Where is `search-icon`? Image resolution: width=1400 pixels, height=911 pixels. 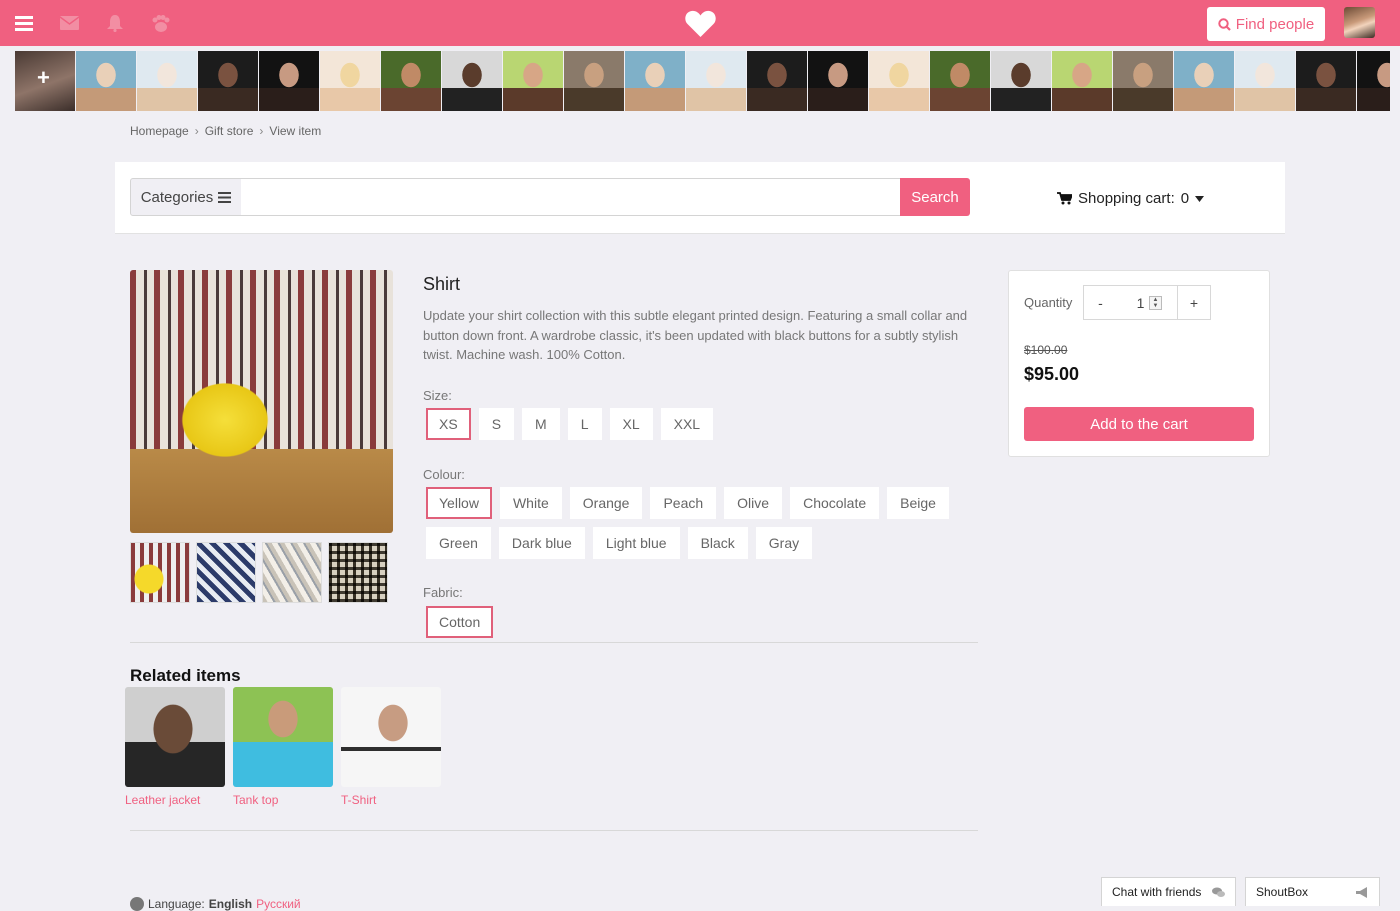 search-icon is located at coordinates (1224, 24).